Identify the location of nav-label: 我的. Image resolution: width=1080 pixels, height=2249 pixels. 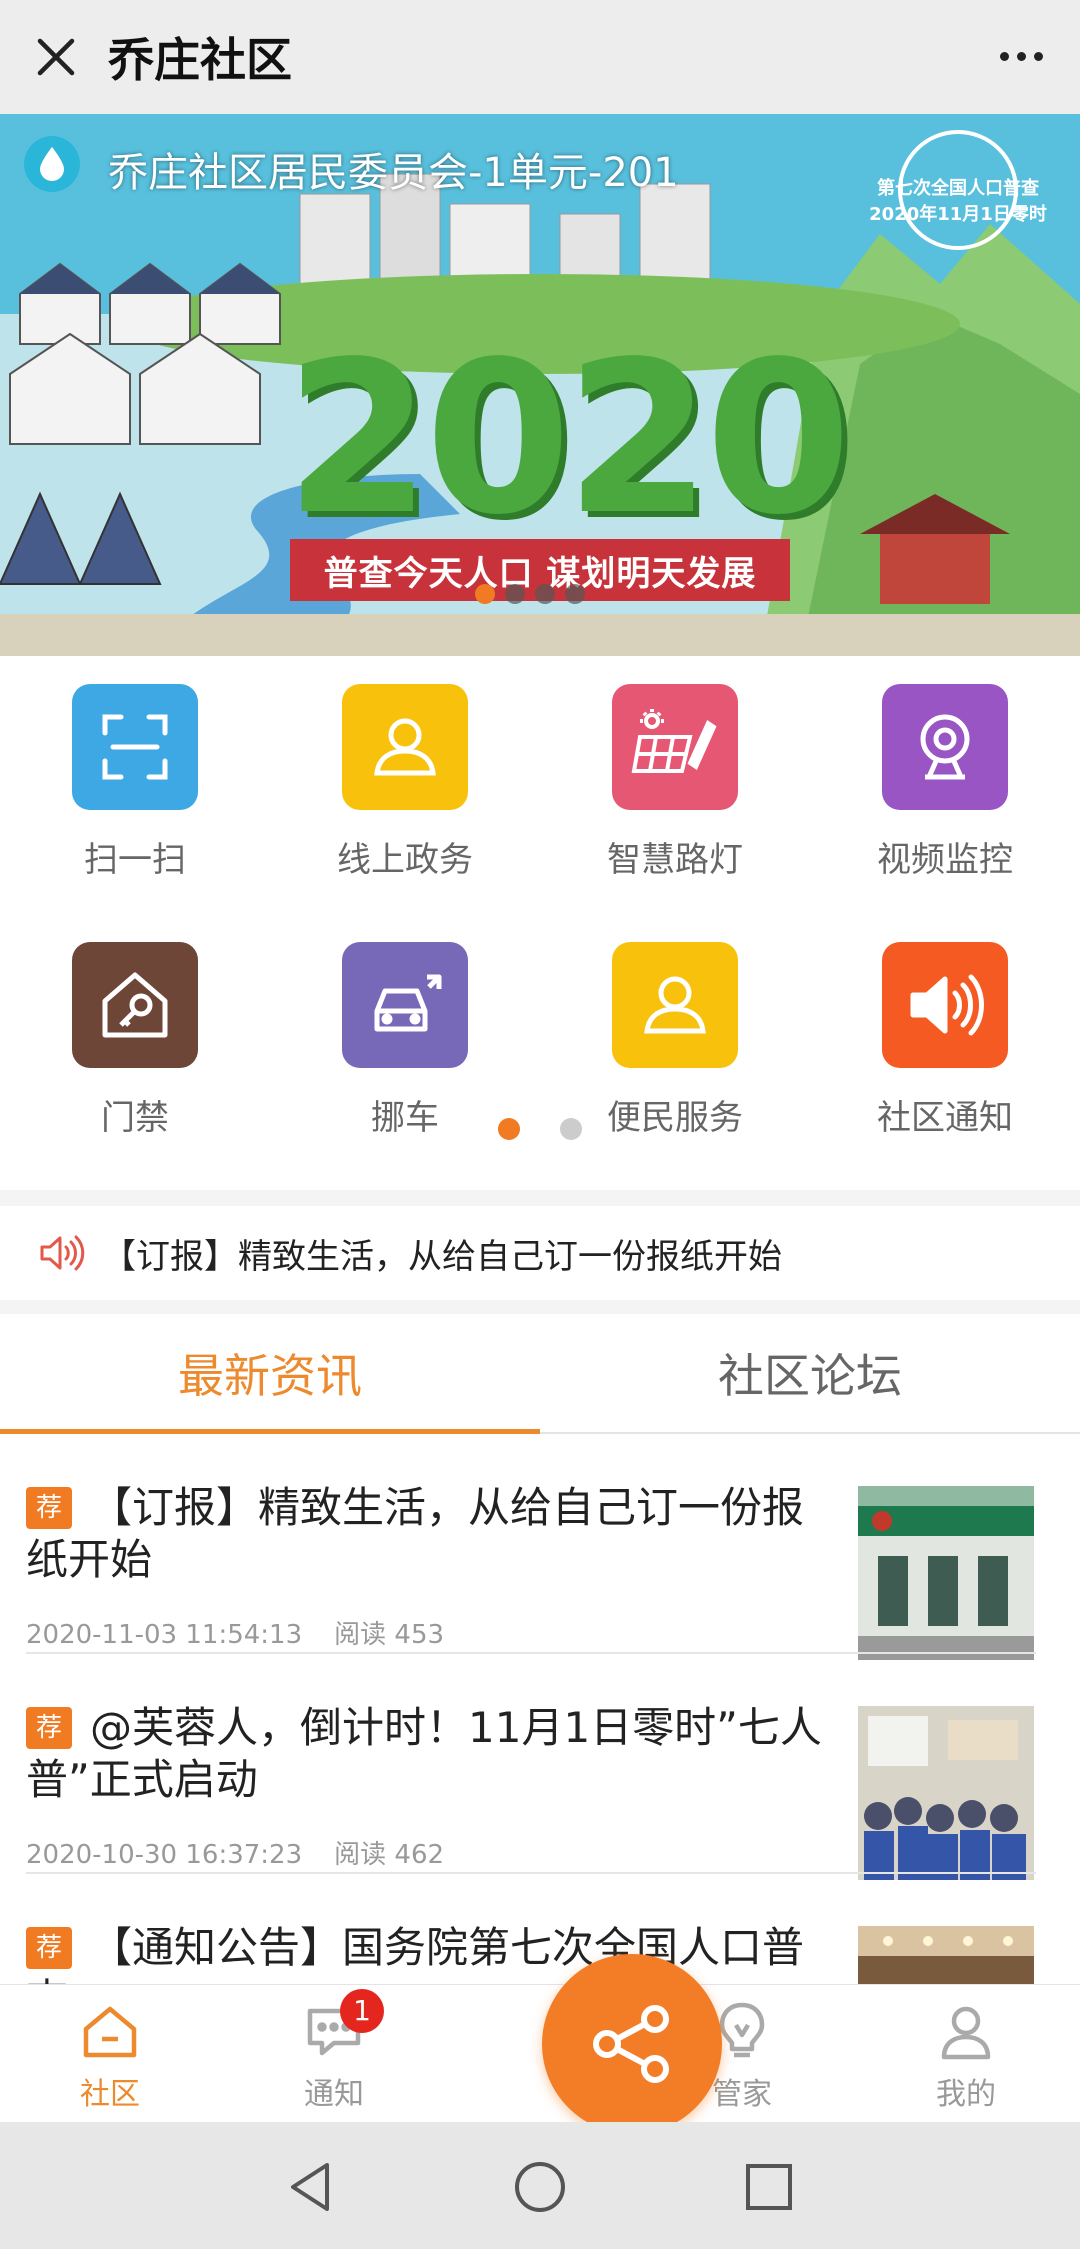
(966, 2094).